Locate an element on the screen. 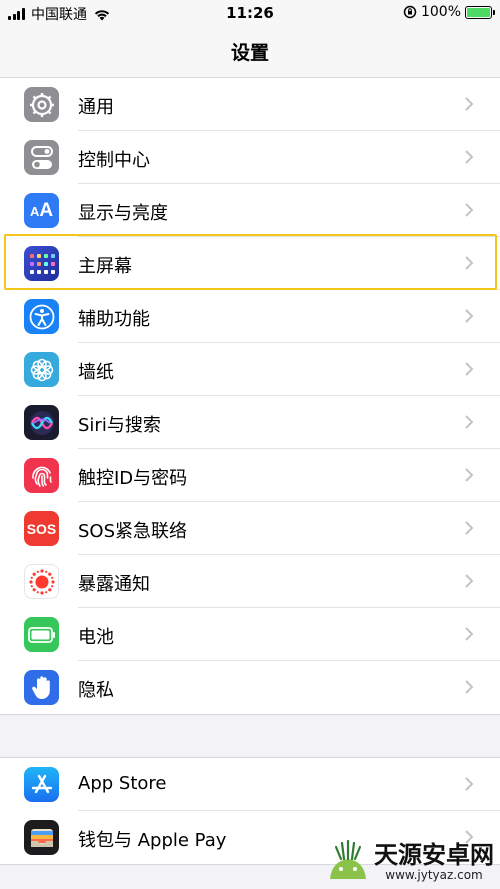 The image size is (500, 889). row-label: App Store is located at coordinates (122, 783).